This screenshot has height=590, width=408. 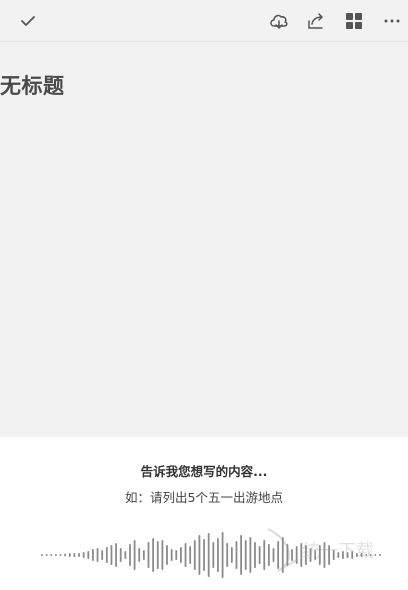 What do you see at coordinates (392, 21) in the screenshot?
I see `more-icon` at bounding box center [392, 21].